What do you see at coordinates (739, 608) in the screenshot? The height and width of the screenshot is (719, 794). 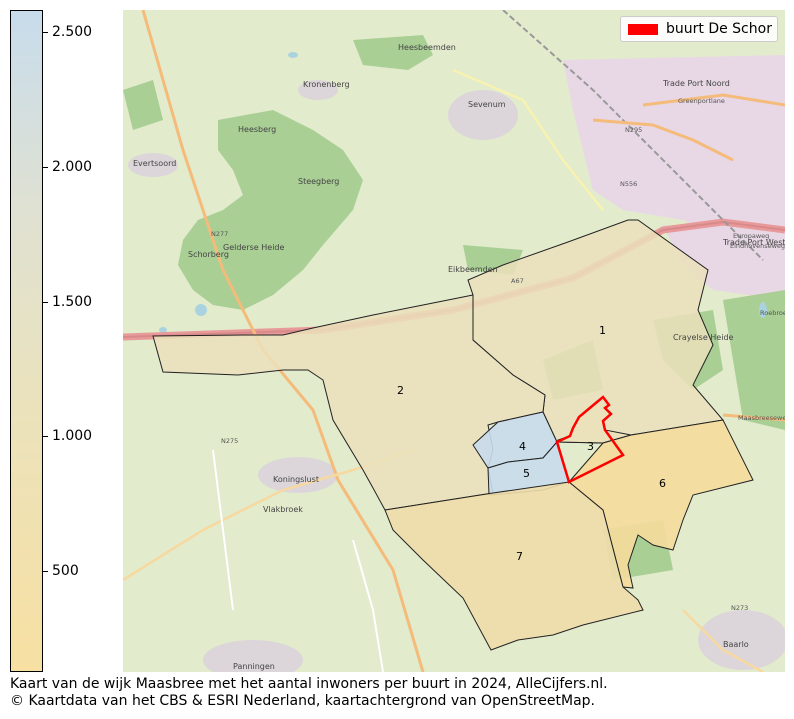 I see `road-label: N273` at bounding box center [739, 608].